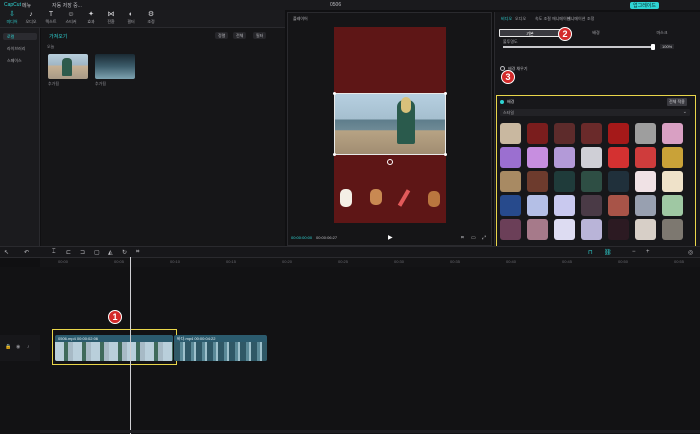 The width and height of the screenshot is (700, 434). I want to click on tab-video: 비디오, so click(506, 19).